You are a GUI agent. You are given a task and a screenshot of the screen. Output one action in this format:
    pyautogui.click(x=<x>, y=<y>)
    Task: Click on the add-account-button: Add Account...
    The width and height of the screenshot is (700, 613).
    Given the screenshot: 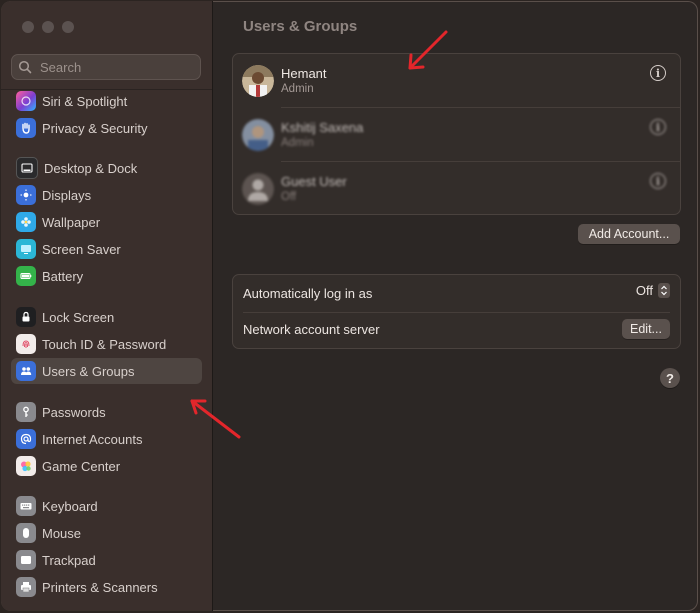 What is the action you would take?
    pyautogui.click(x=629, y=234)
    